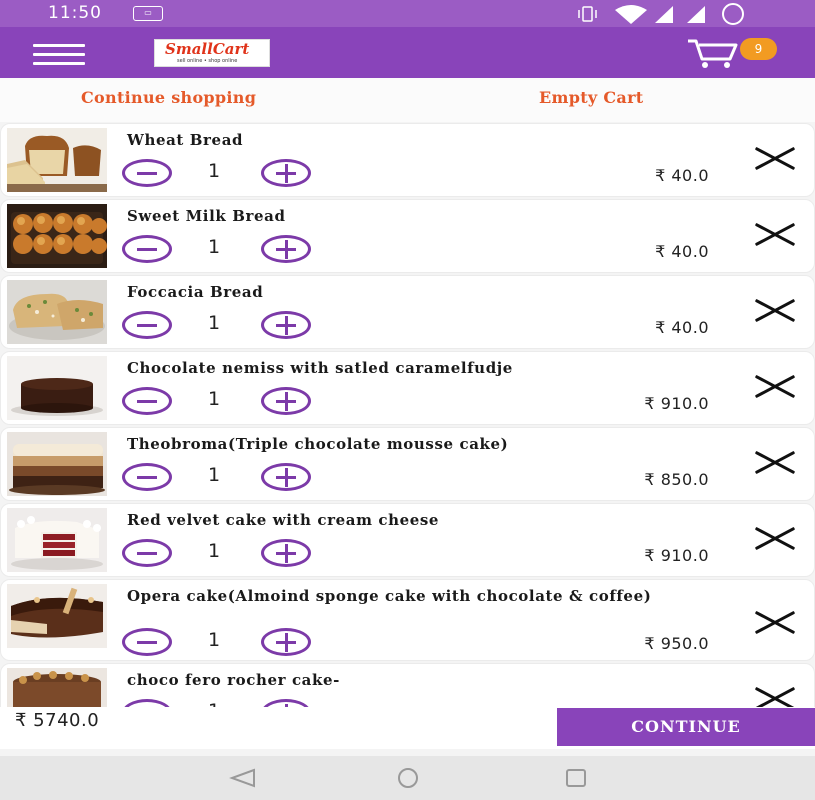  I want to click on logo-tagline: sell online • shop online, so click(207, 61).